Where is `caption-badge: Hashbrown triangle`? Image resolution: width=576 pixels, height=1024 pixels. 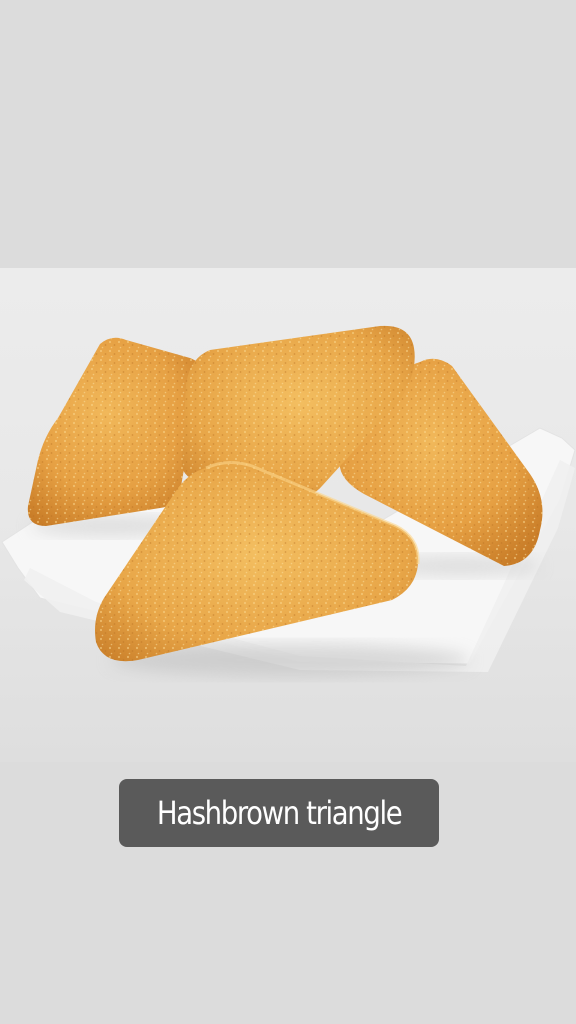 caption-badge: Hashbrown triangle is located at coordinates (279, 813).